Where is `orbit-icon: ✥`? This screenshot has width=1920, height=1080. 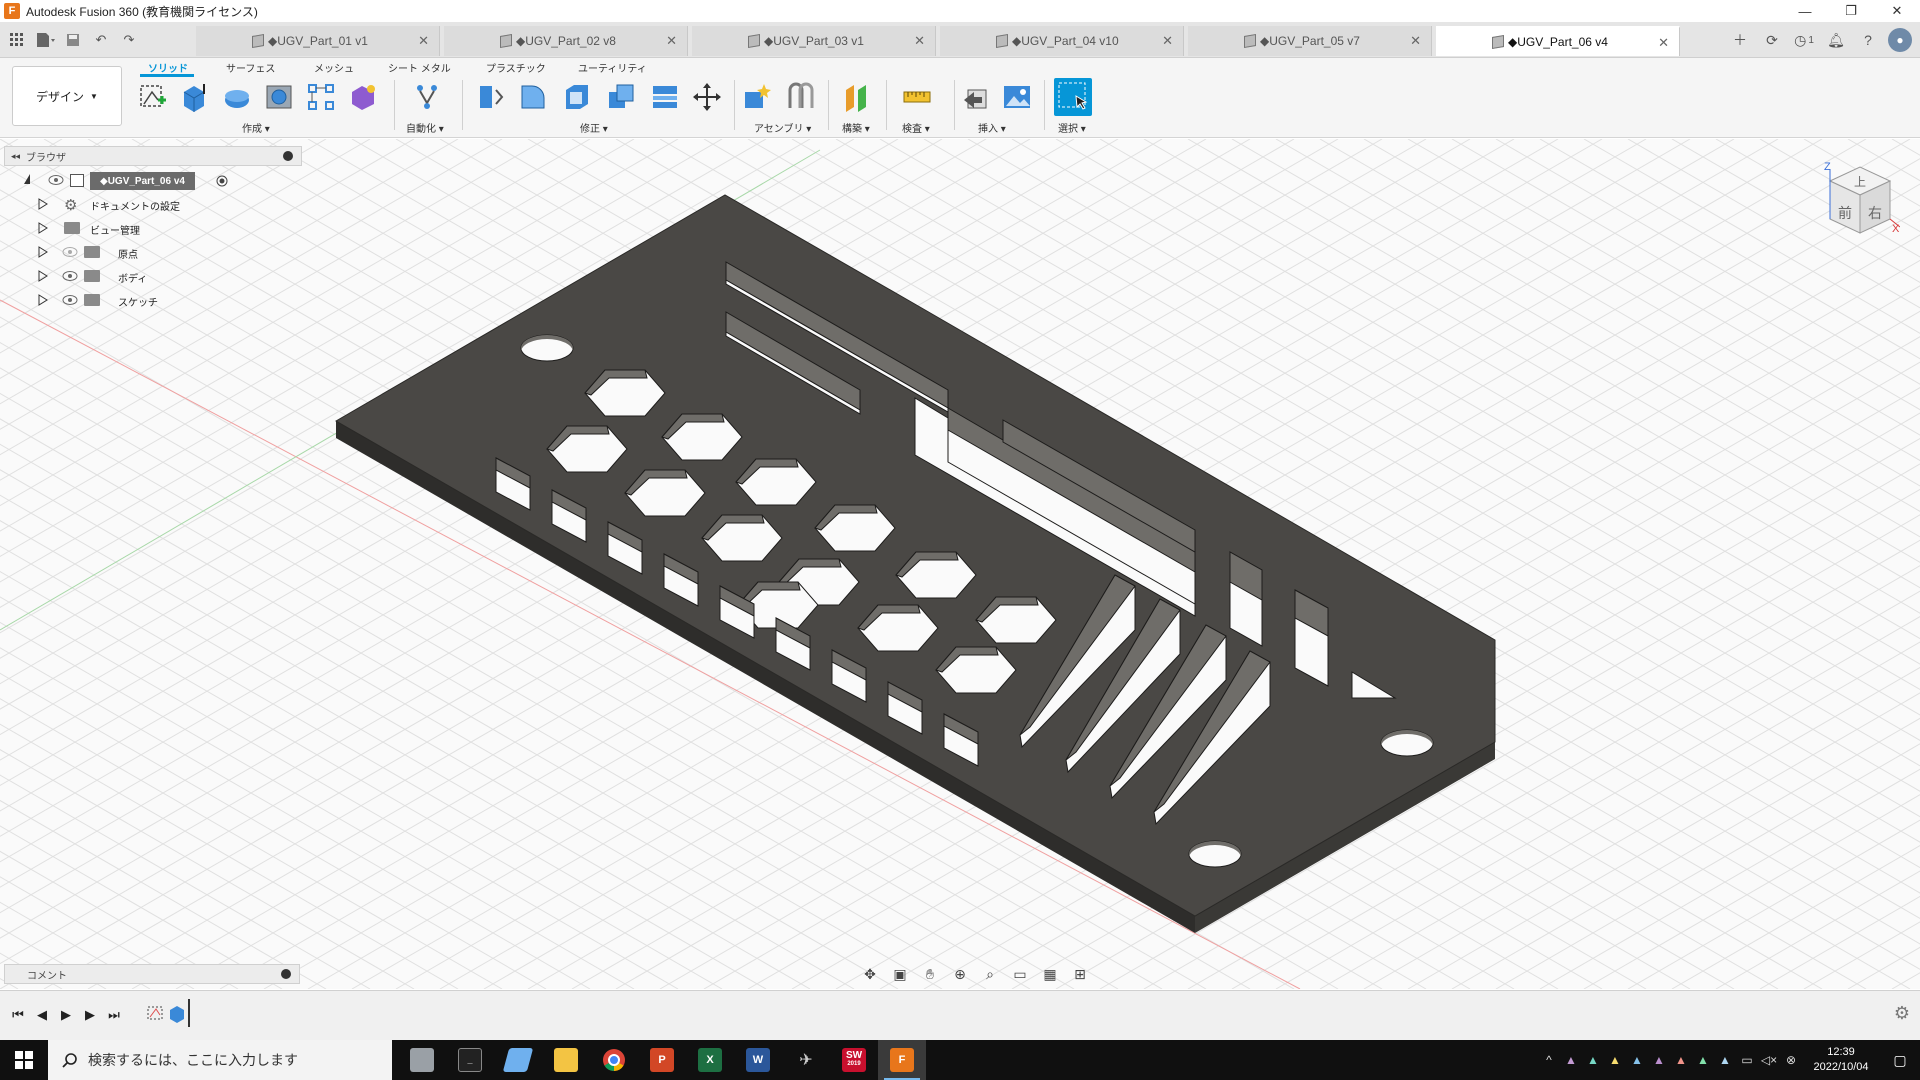 orbit-icon: ✥ is located at coordinates (870, 974).